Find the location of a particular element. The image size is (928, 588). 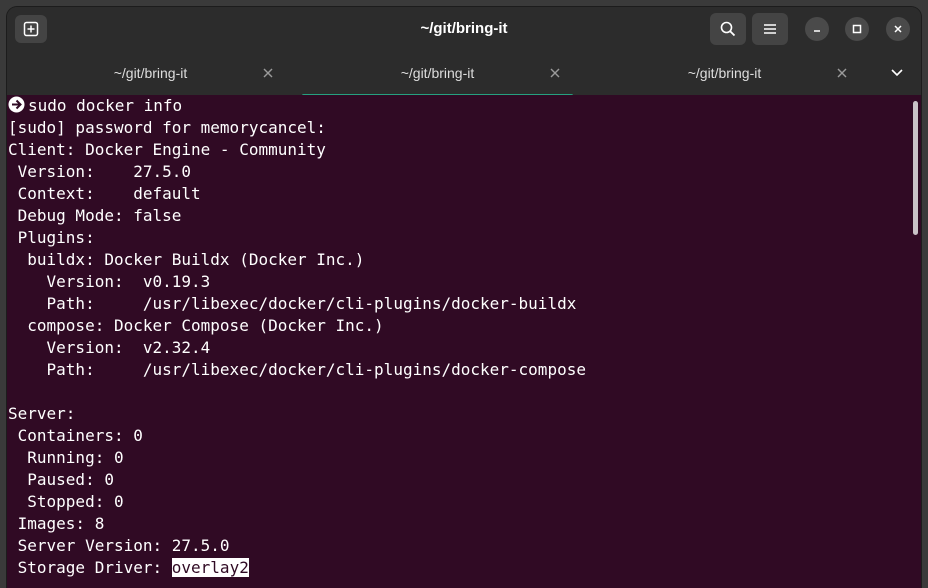

maximize-button is located at coordinates (857, 29).